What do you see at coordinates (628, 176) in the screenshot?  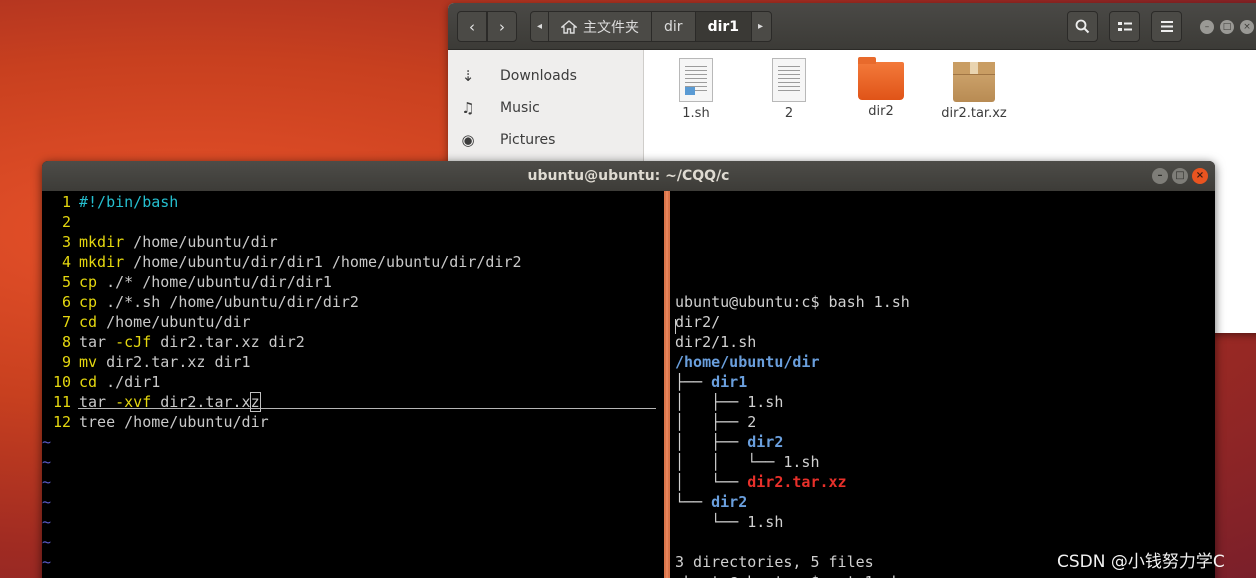 I see `terminal-titlebar: ubuntu@ubuntu: ~/CQQ/c – □ ×` at bounding box center [628, 176].